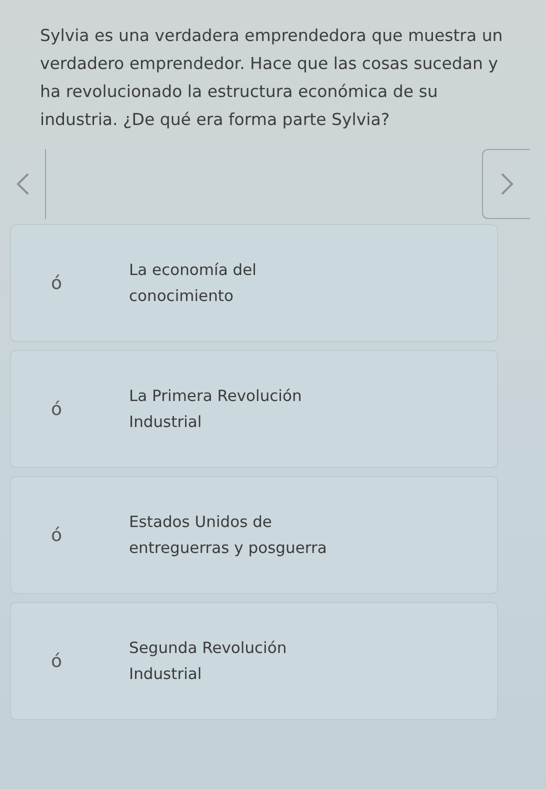 This screenshot has width=546, height=789. I want to click on option-text: Estados Unidos de entreguerras y posguerra, so click(228, 535).